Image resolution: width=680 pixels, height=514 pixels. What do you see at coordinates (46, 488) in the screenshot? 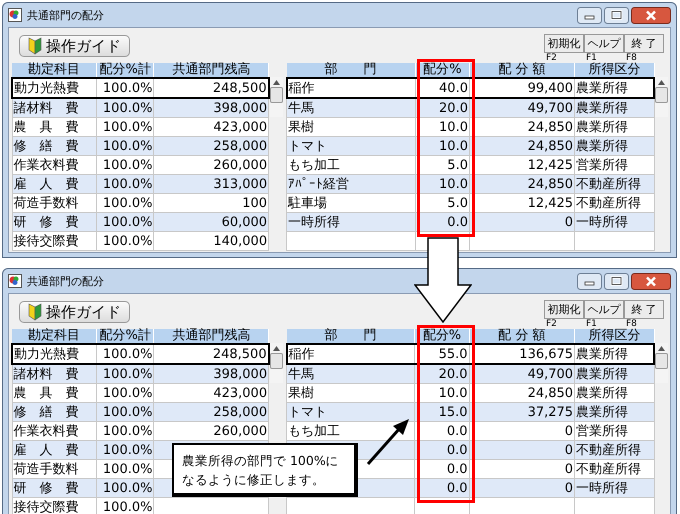
I see `table-cell: 研 修 費` at bounding box center [46, 488].